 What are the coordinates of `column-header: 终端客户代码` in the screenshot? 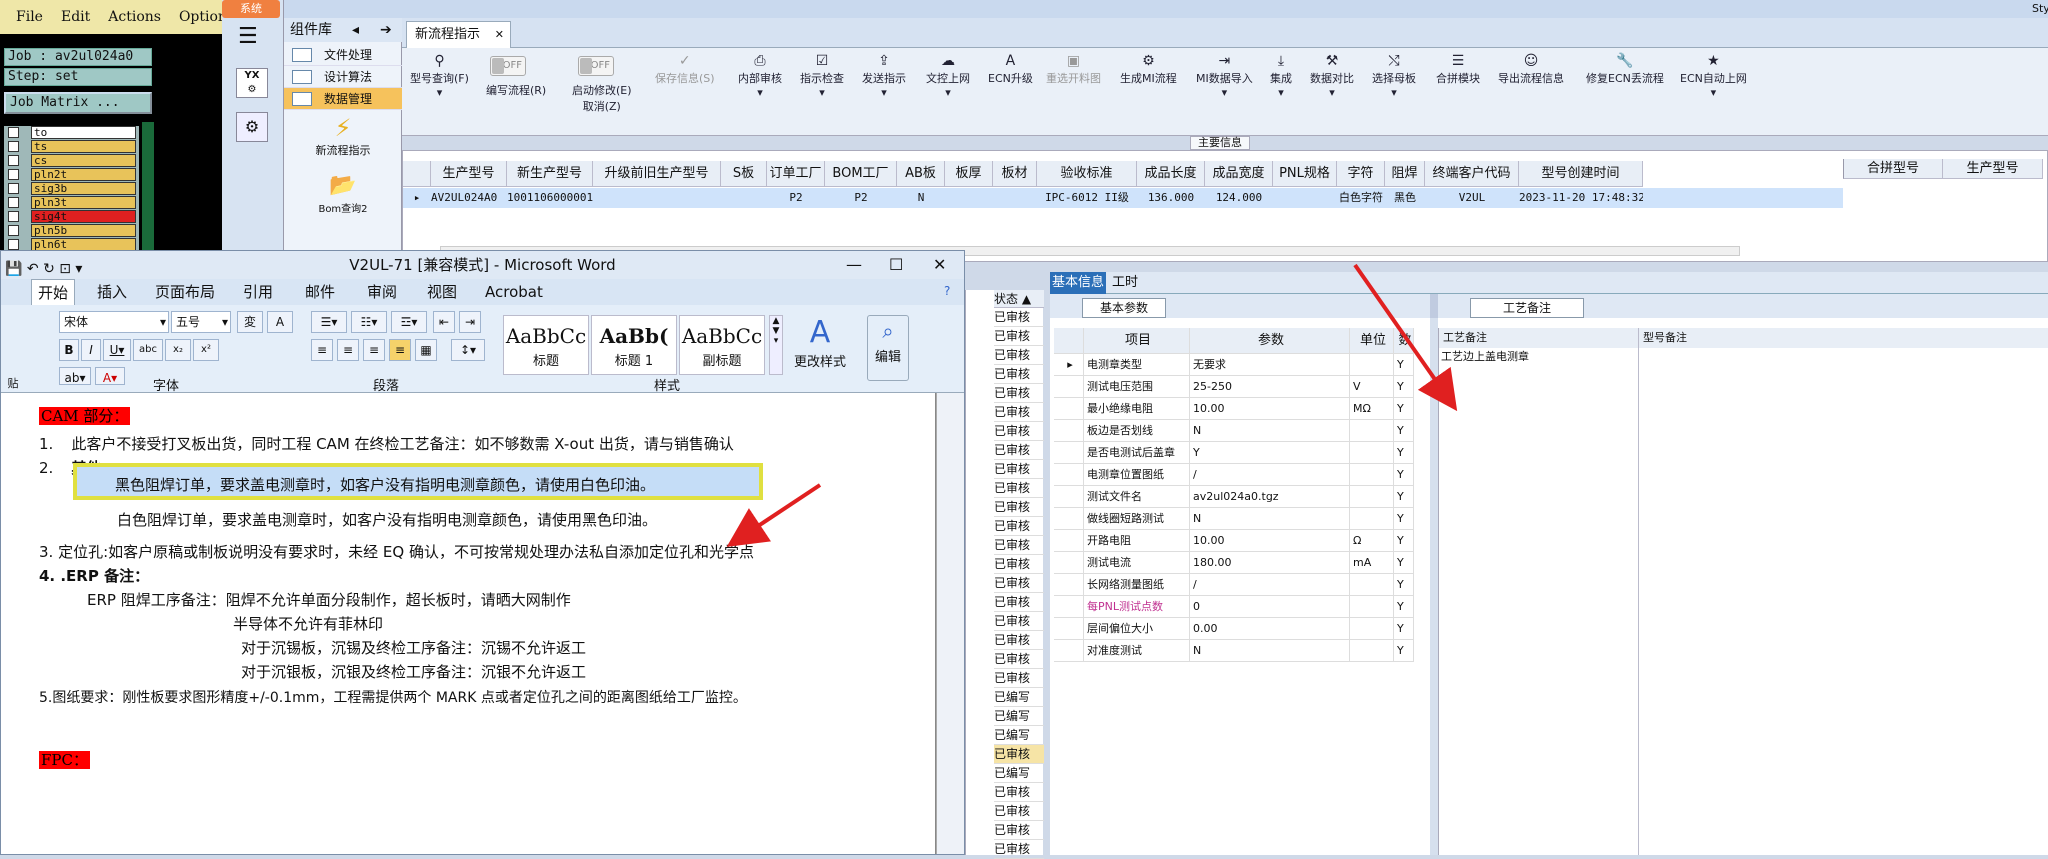 It's located at (1472, 174).